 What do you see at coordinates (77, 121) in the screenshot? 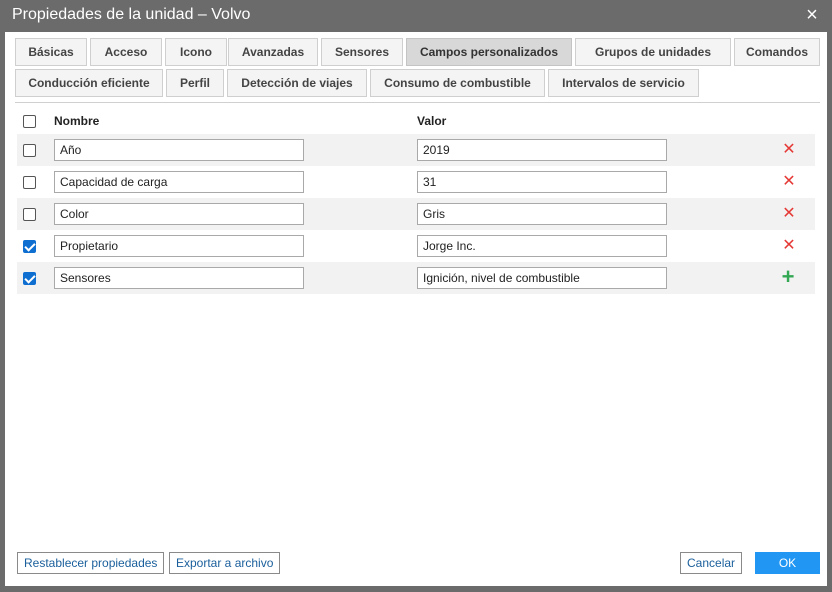
I see `header-name: Nombre` at bounding box center [77, 121].